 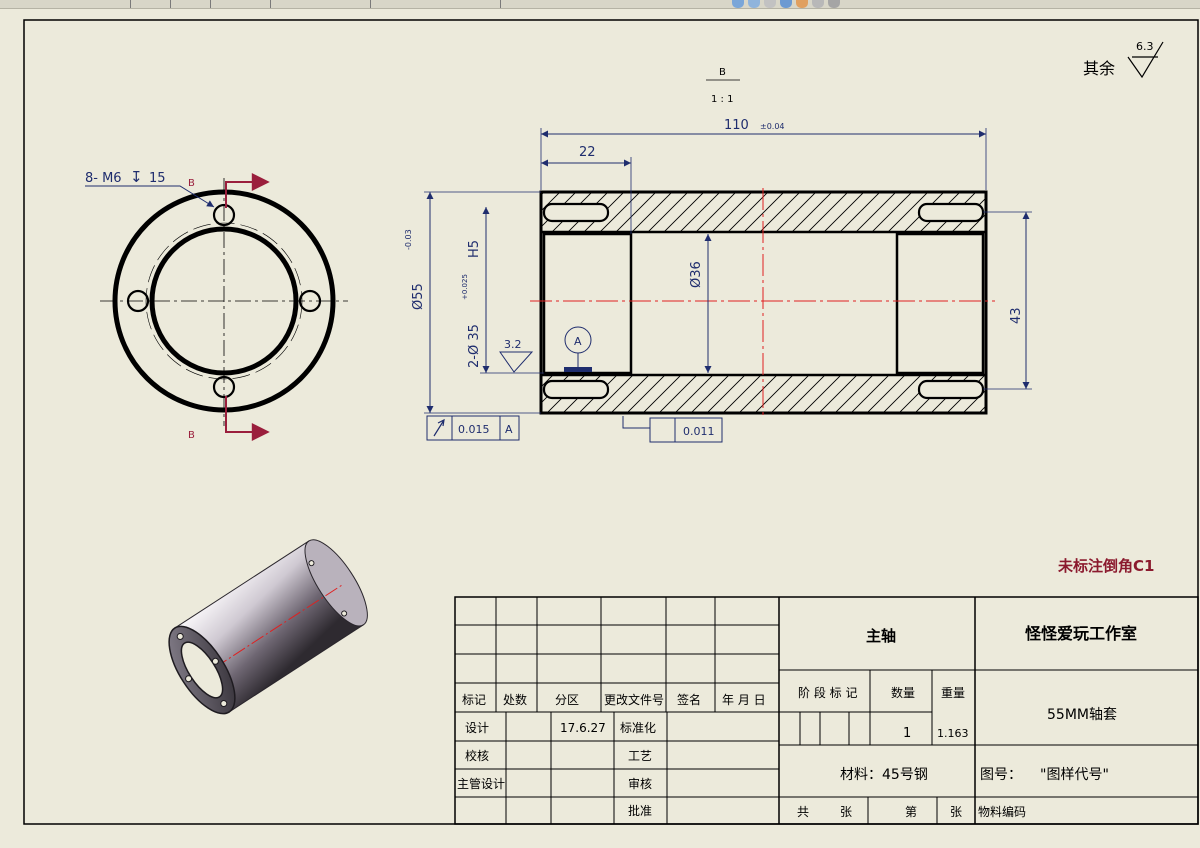 What do you see at coordinates (846, 812) in the screenshot?
I see `sheet-total-b: 张` at bounding box center [846, 812].